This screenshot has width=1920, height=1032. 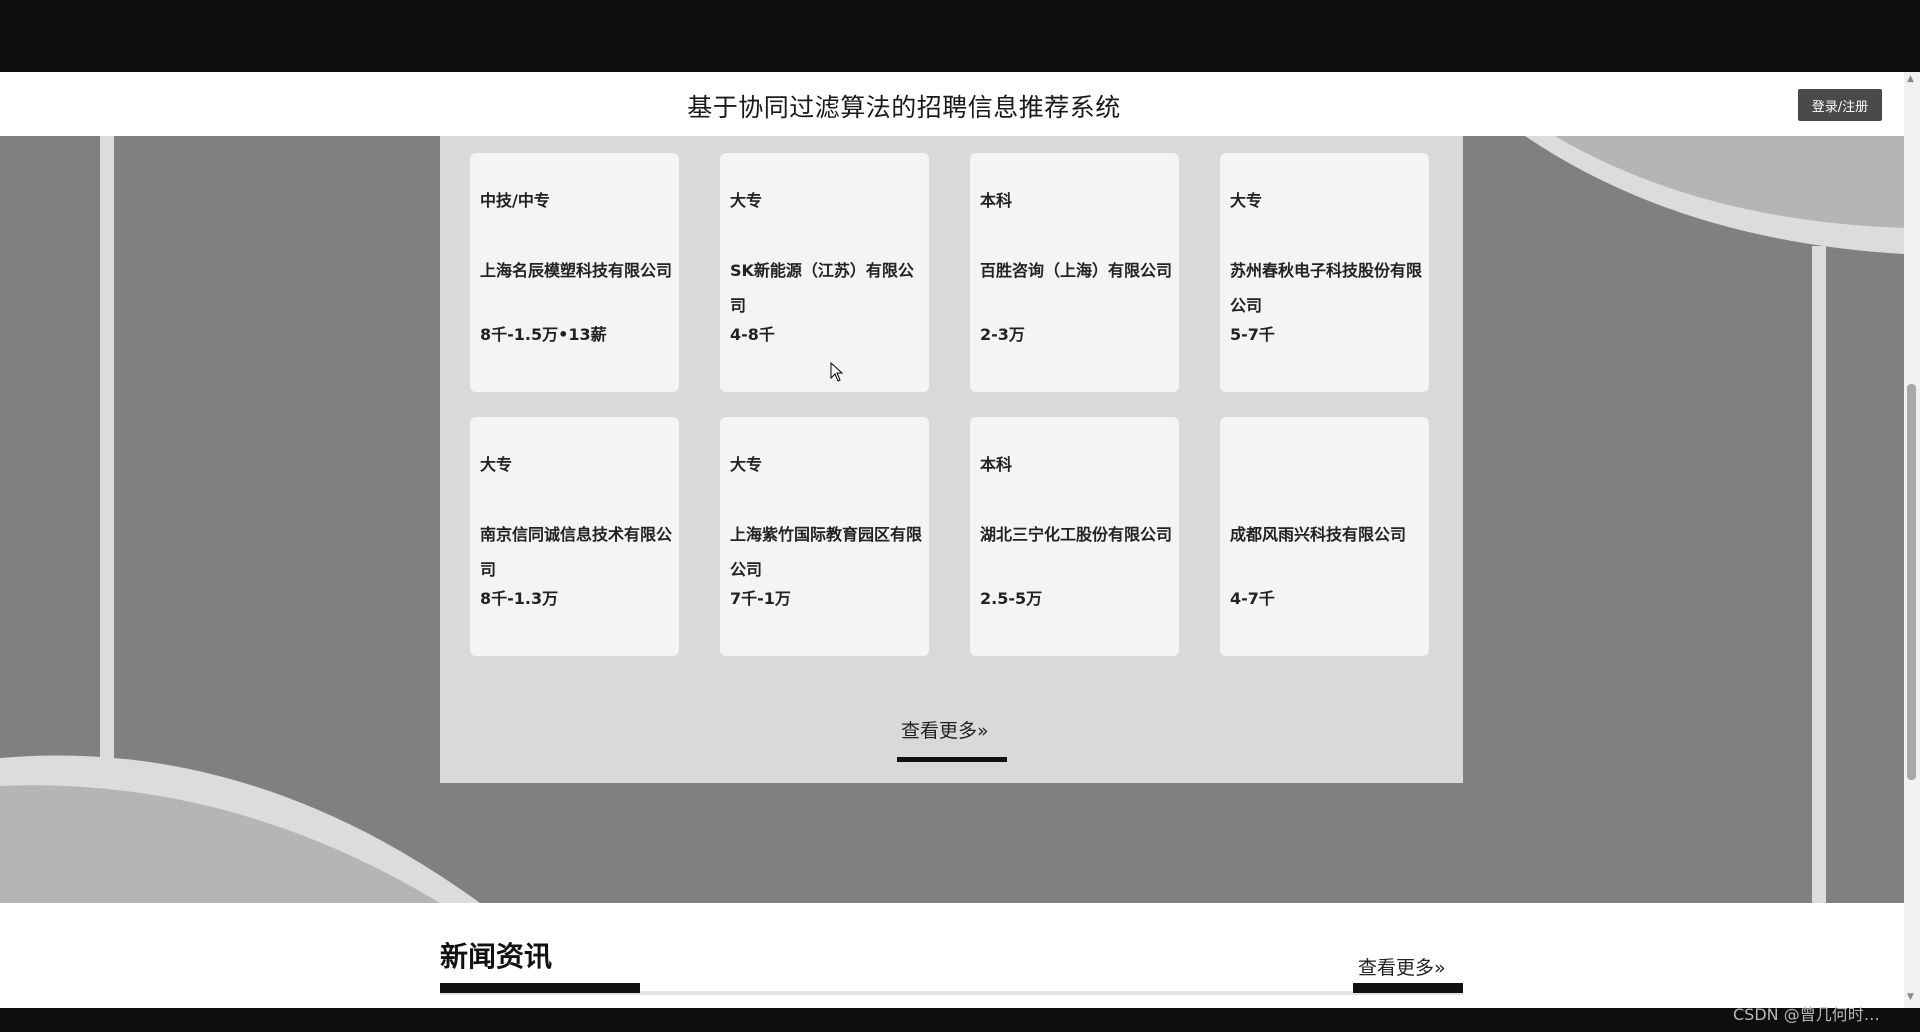 I want to click on job-card: 成都风雨兴科技有限公司 4-7千, so click(x=1324, y=536).